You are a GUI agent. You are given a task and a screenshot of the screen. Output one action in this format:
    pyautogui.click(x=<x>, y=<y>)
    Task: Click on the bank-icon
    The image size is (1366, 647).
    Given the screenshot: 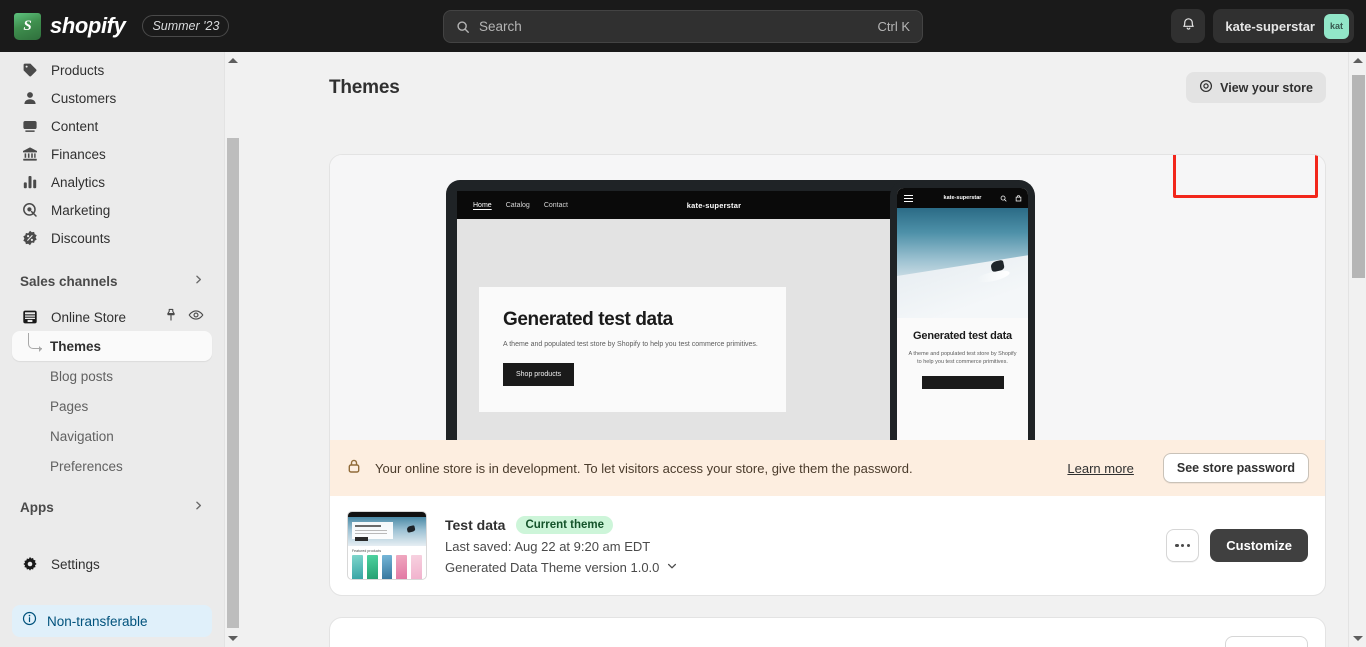 What is the action you would take?
    pyautogui.click(x=30, y=154)
    